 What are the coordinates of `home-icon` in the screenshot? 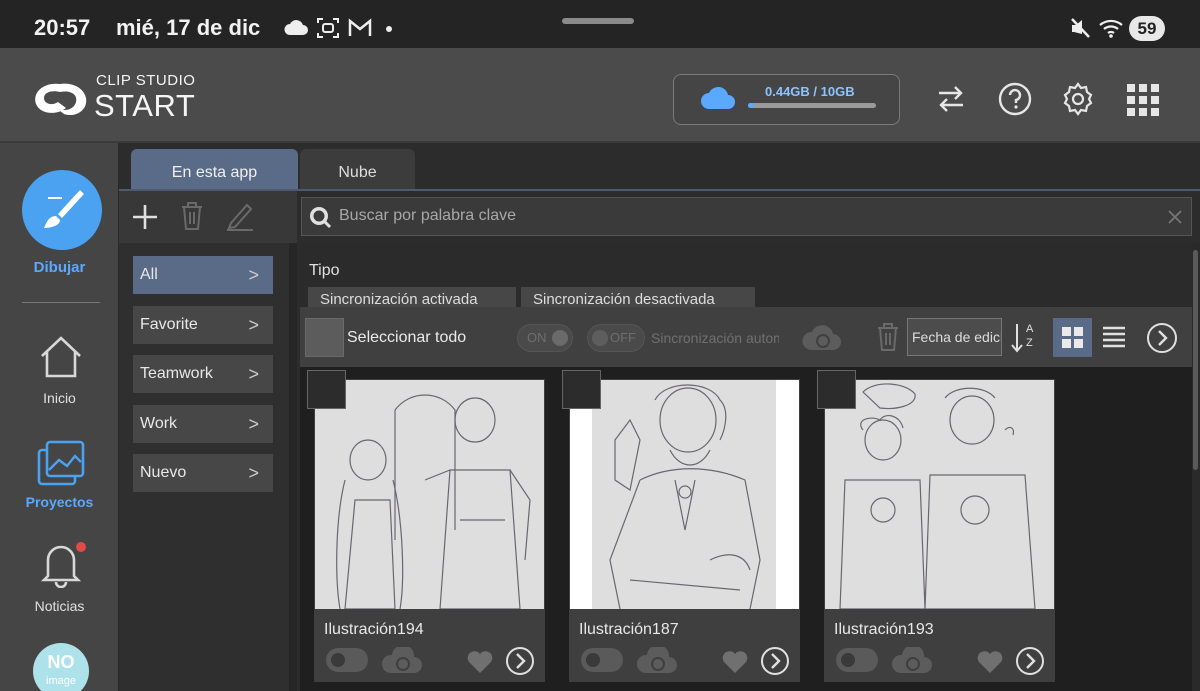 It's located at (61, 357).